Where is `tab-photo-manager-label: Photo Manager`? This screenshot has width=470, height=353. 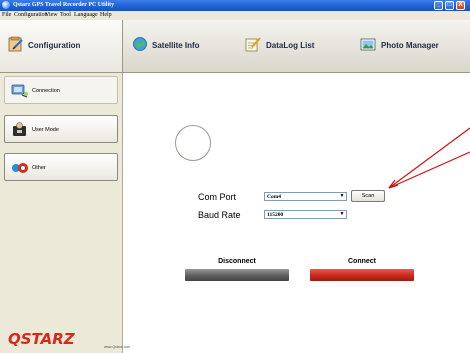
tab-photo-manager-label: Photo Manager is located at coordinates (410, 45).